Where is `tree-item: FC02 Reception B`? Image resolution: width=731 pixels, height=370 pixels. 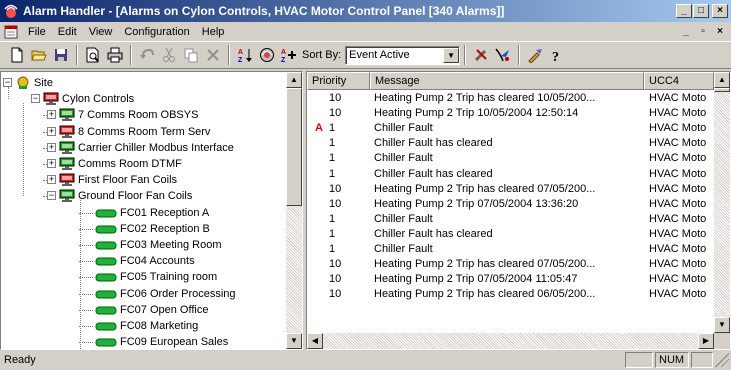
tree-item: FC02 Reception B is located at coordinates (152, 229).